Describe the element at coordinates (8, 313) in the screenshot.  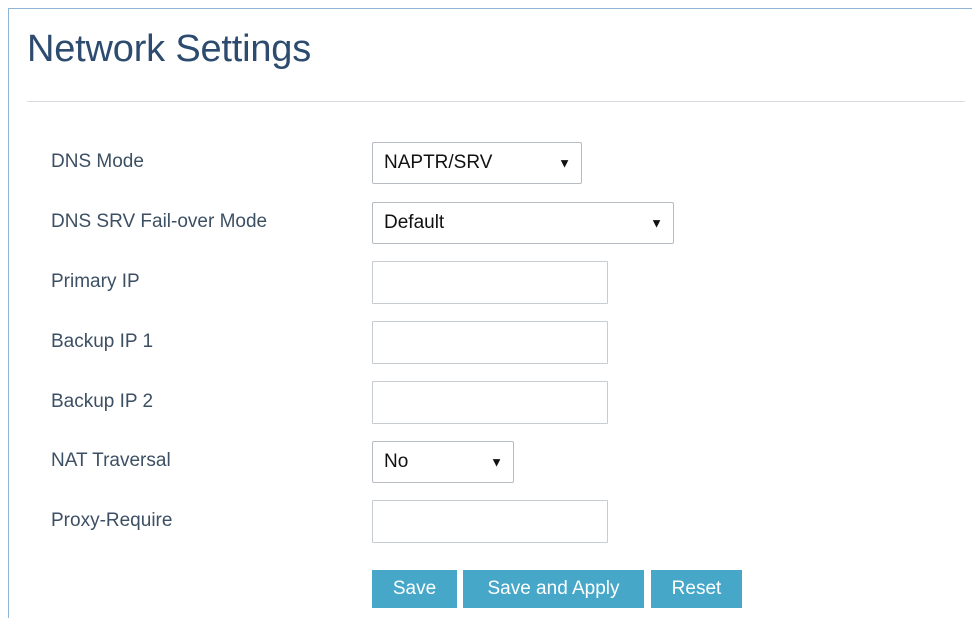
I see `panel-left-border` at that location.